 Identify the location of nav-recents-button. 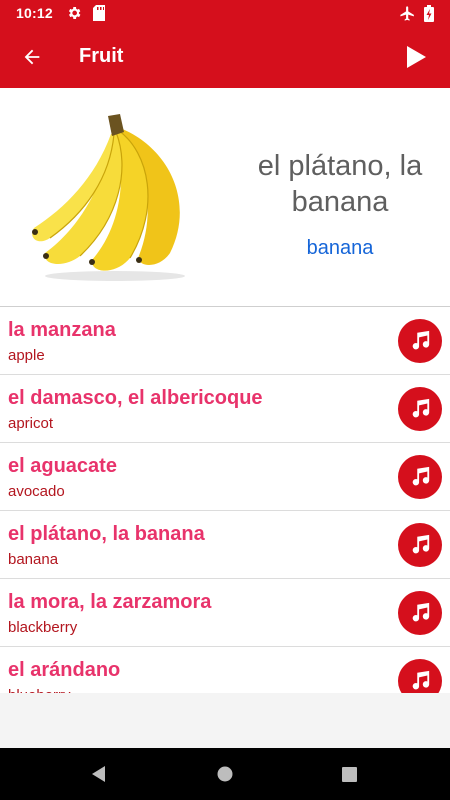
(349, 774).